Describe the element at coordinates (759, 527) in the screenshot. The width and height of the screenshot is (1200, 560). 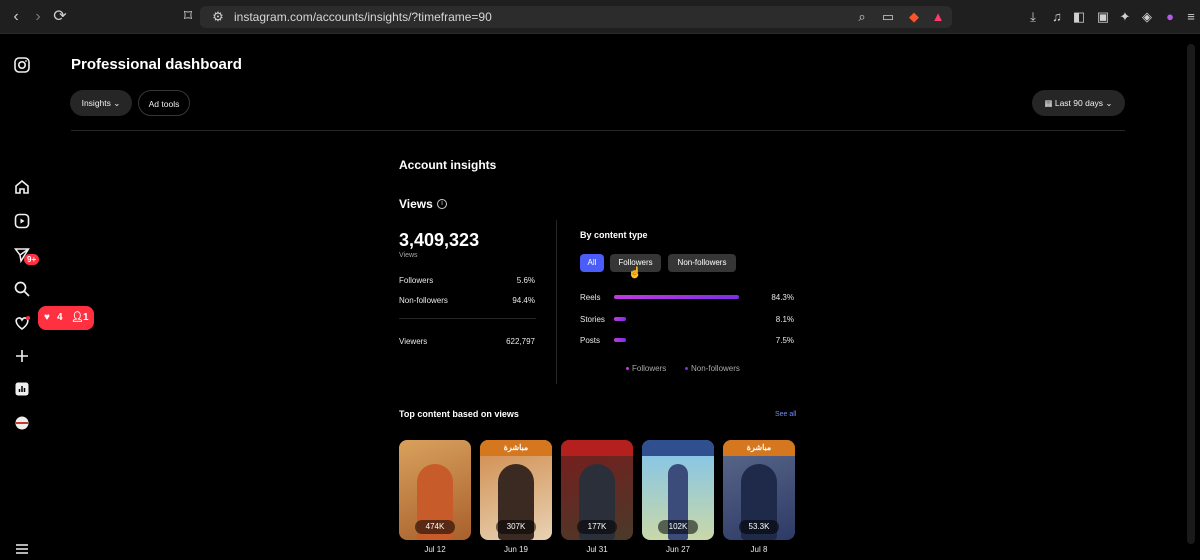
I see `card-views: 53.3K` at that location.